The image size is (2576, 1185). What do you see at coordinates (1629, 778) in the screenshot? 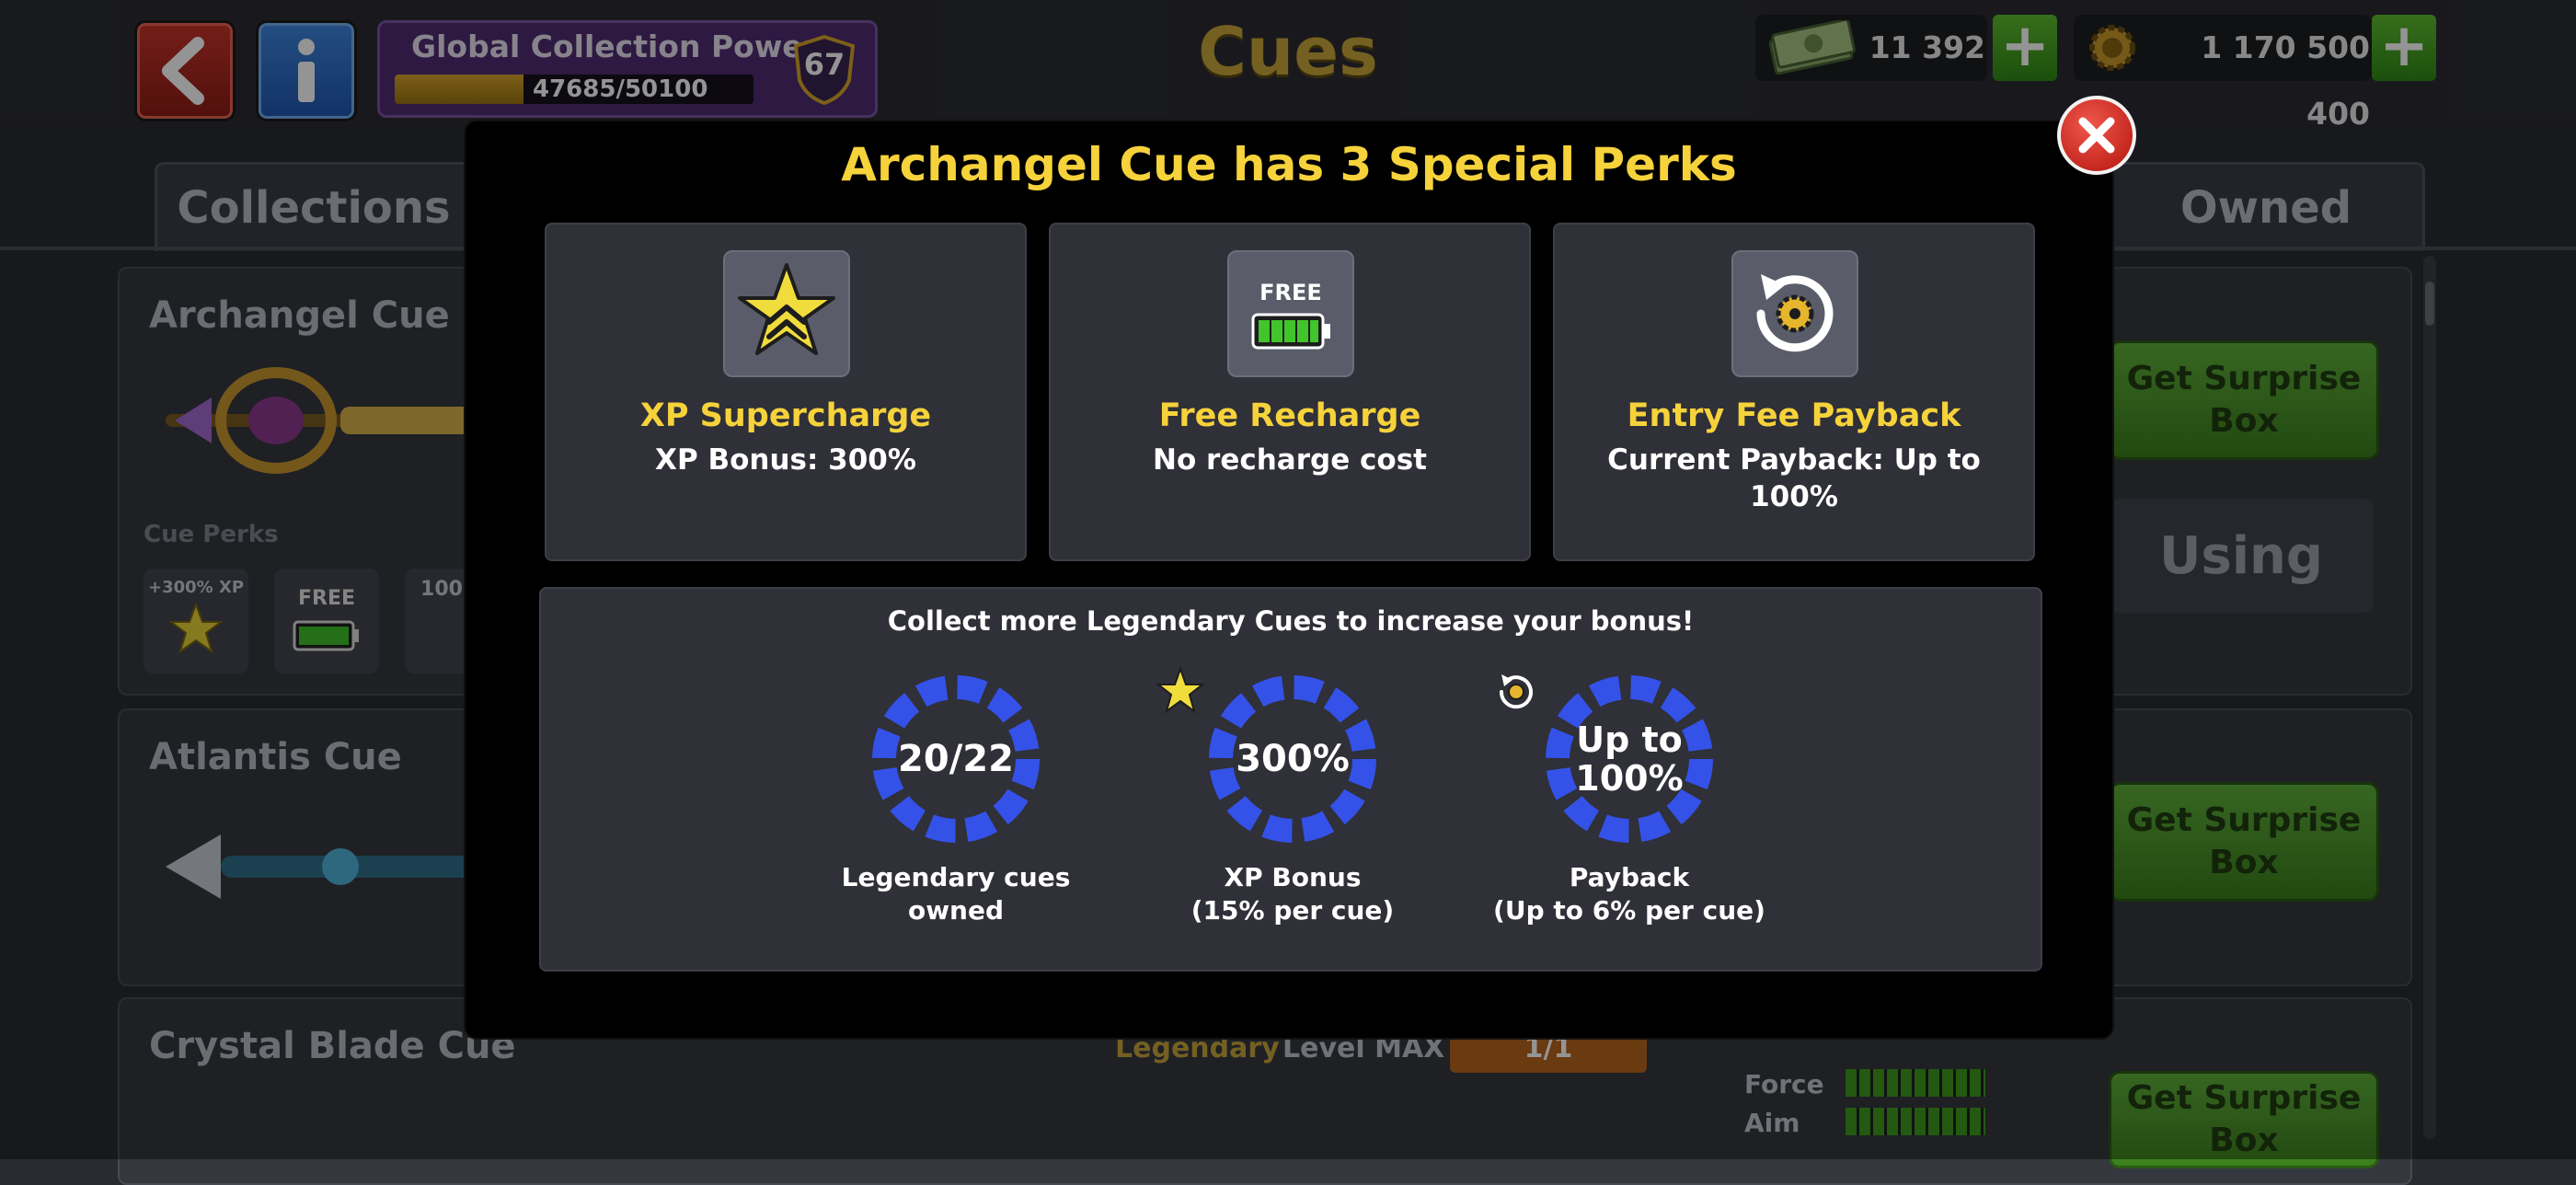
I see `ring-value-line2: 100%` at bounding box center [1629, 778].